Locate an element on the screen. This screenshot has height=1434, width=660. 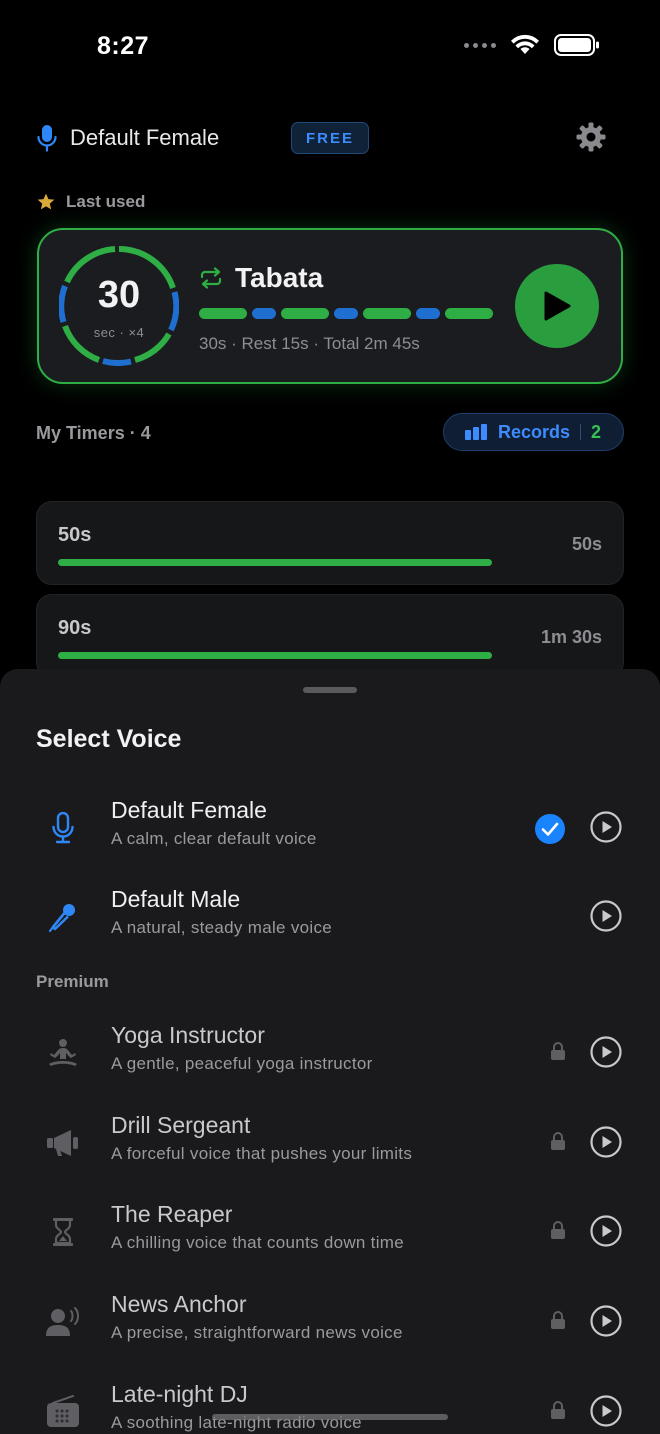
radio-icon is located at coordinates (63, 1412).